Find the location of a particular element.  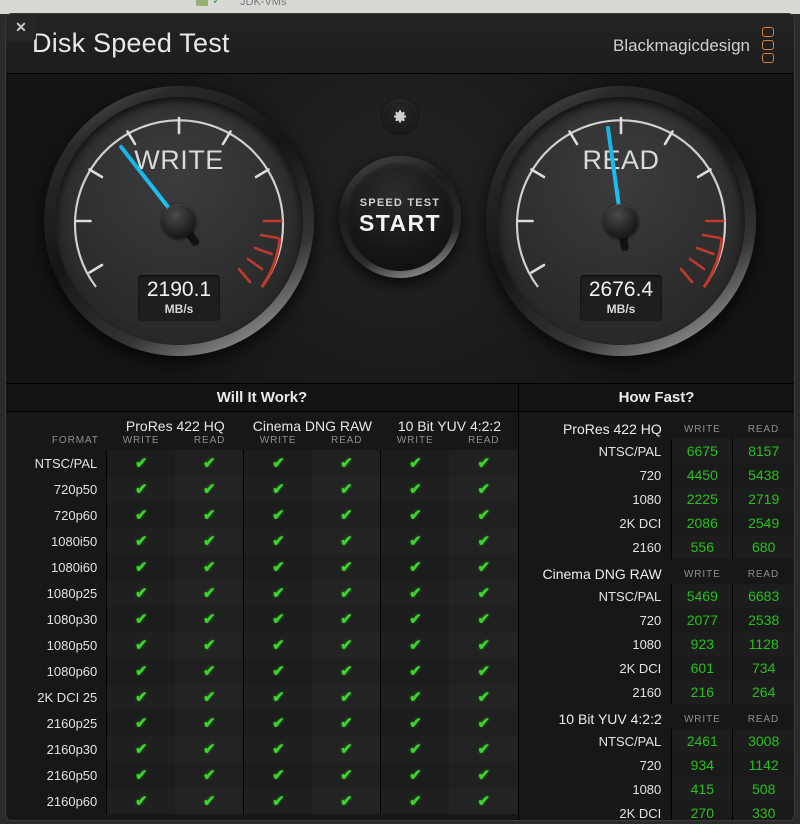

close-button: ✕ is located at coordinates (21, 27).